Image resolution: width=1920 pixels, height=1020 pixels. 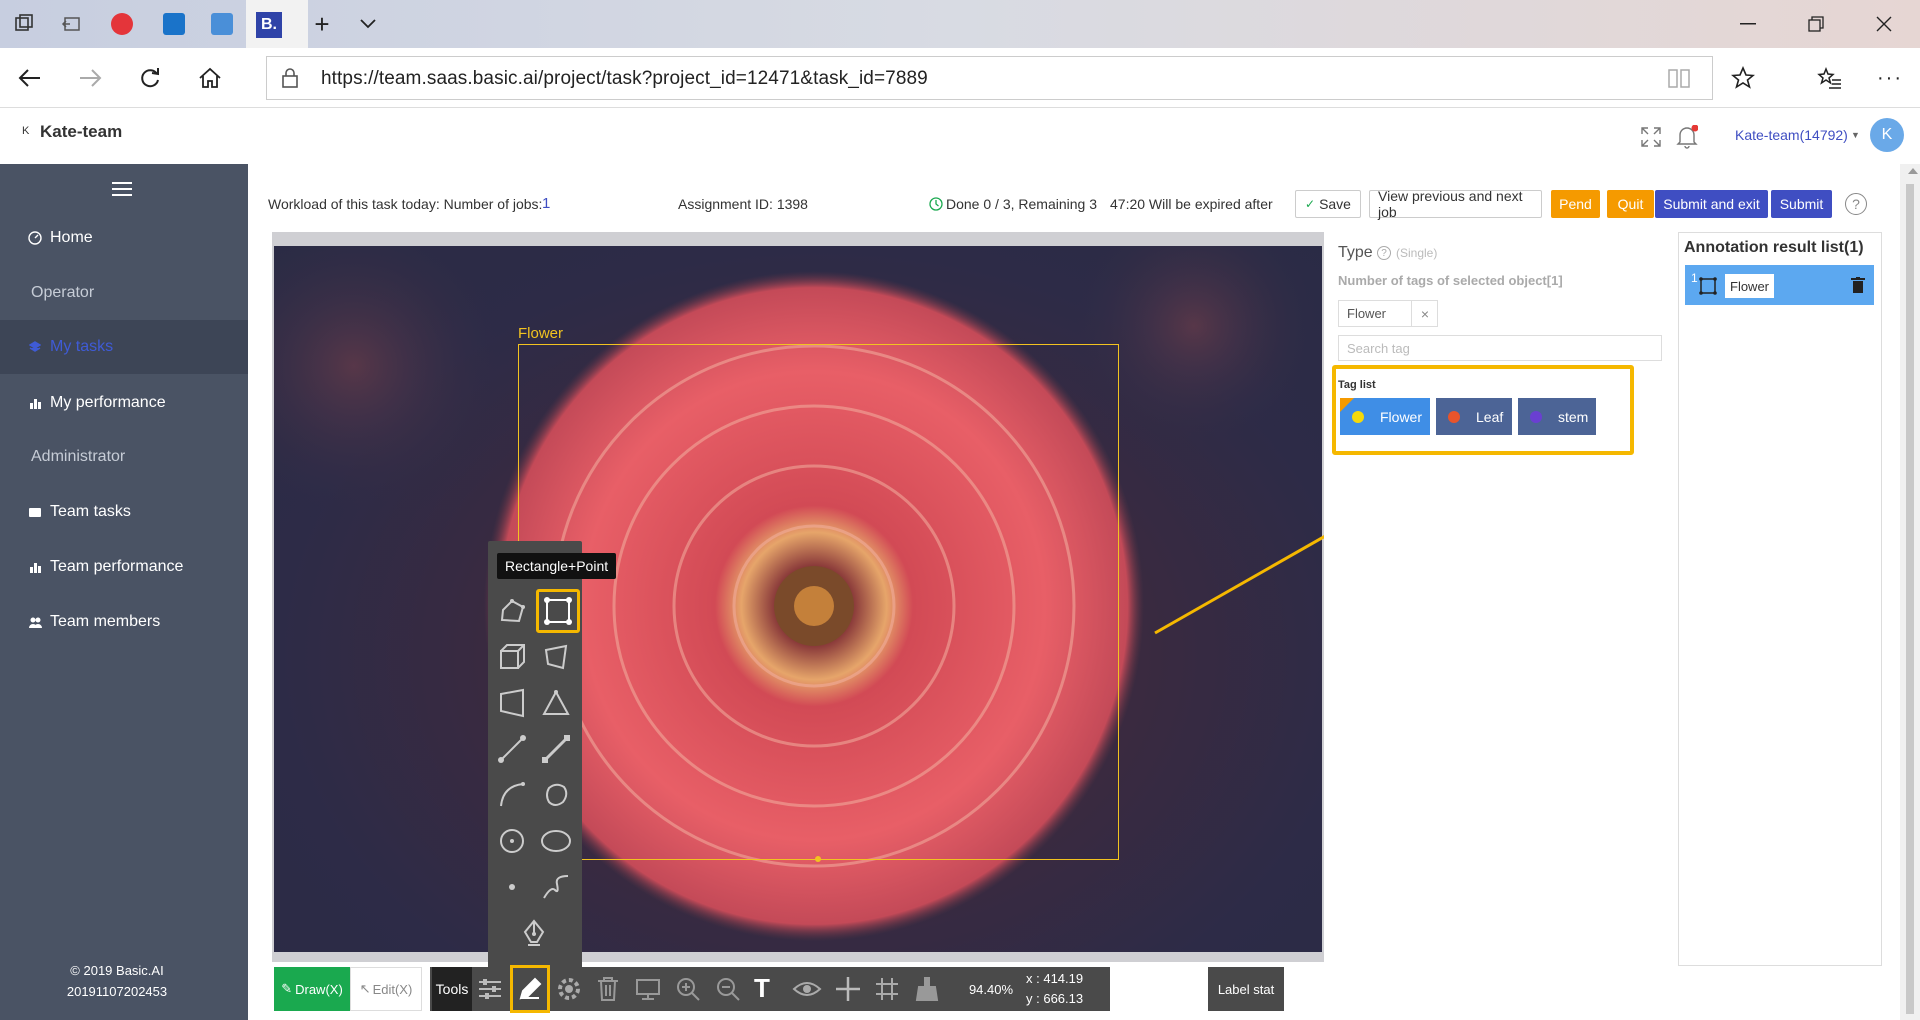 I want to click on polygon-tool-icon, so click(x=512, y=611).